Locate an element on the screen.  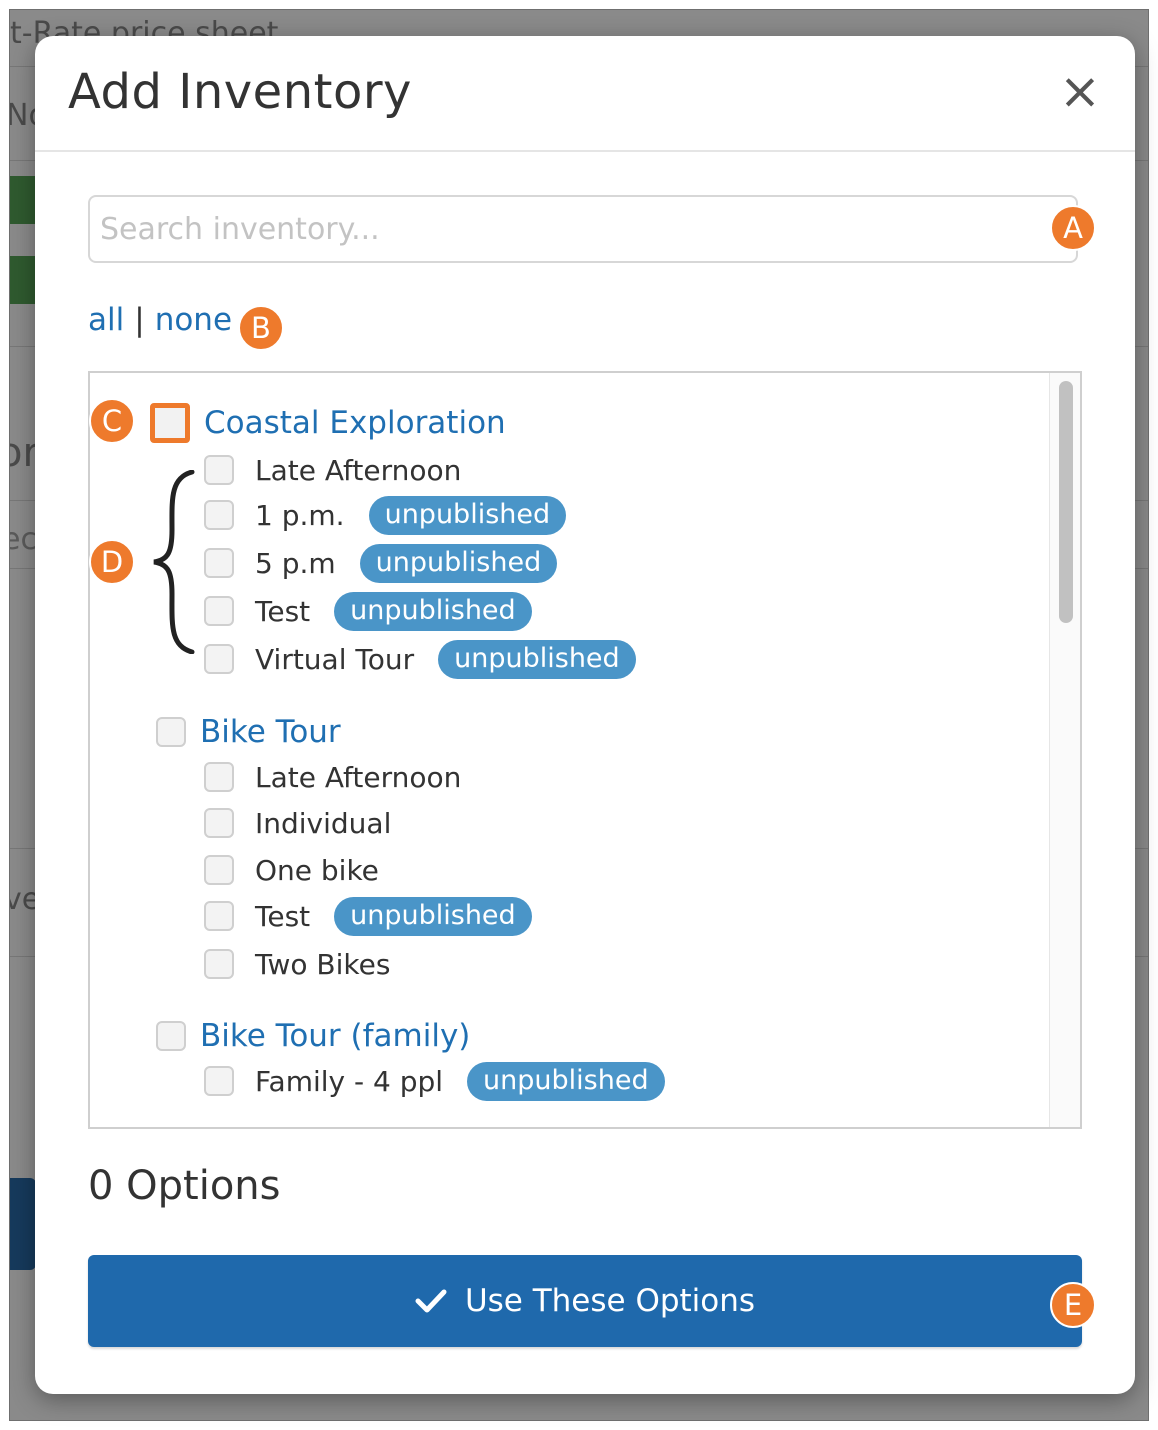
list-item: 5 p.m unpublished is located at coordinates (381, 563).